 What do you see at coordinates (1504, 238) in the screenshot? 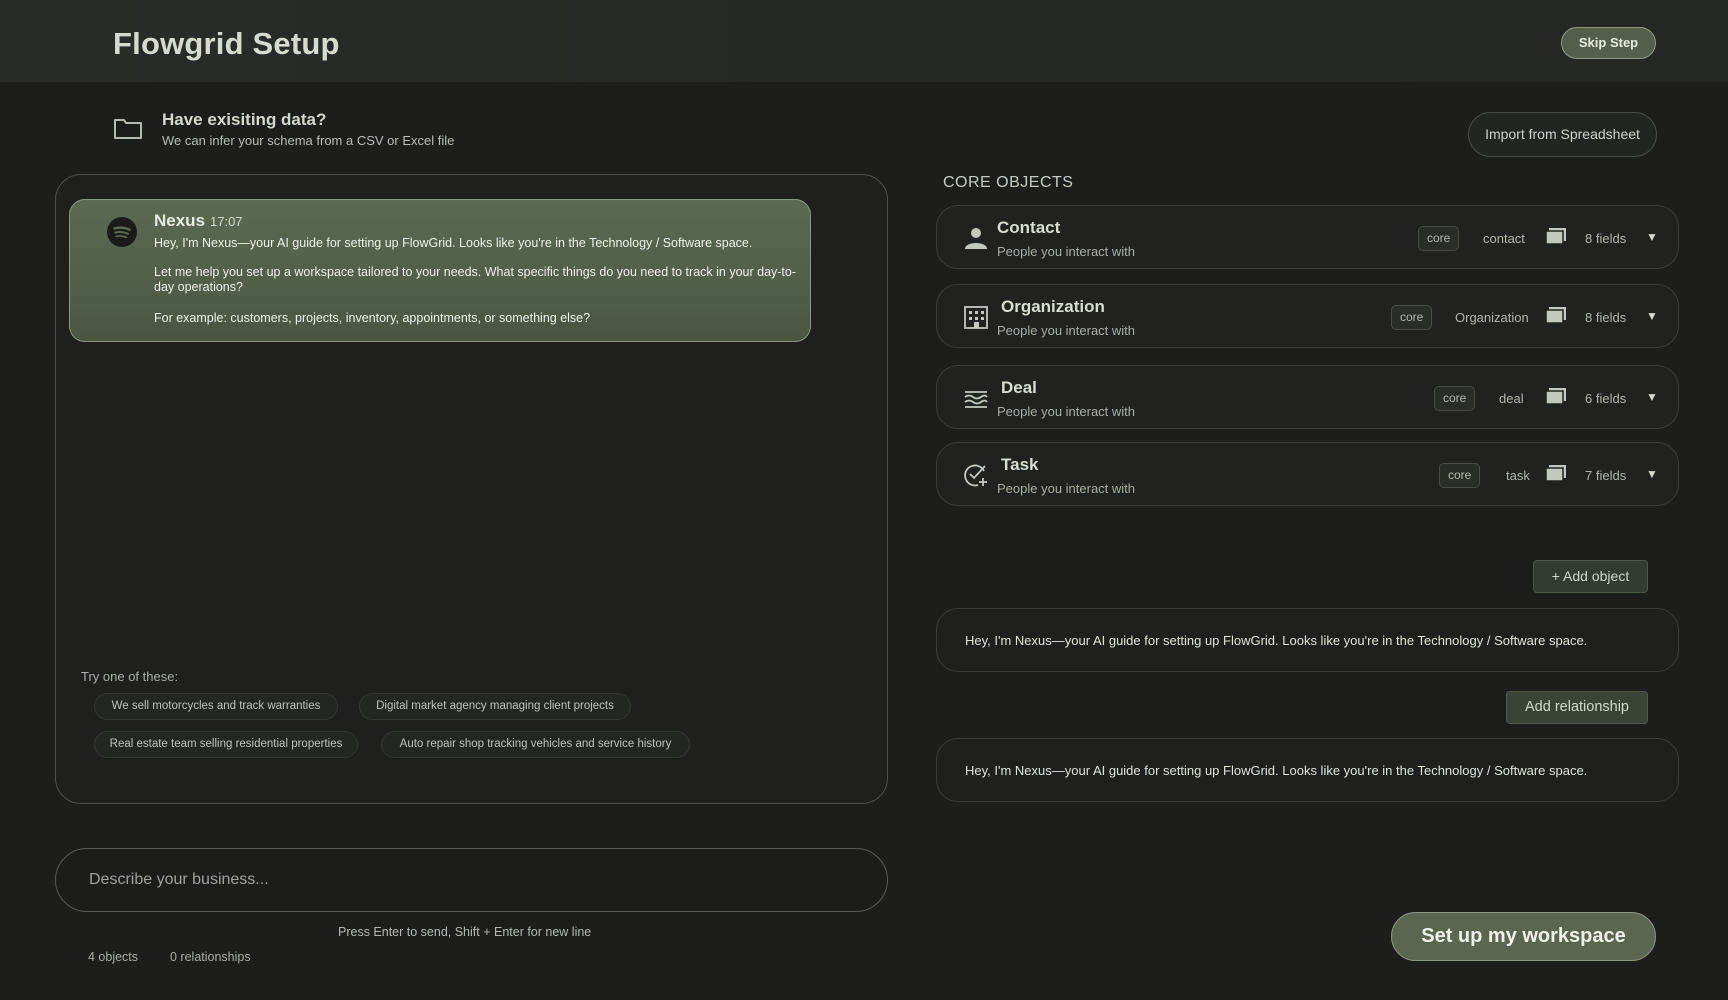
I see `object-key: contact` at bounding box center [1504, 238].